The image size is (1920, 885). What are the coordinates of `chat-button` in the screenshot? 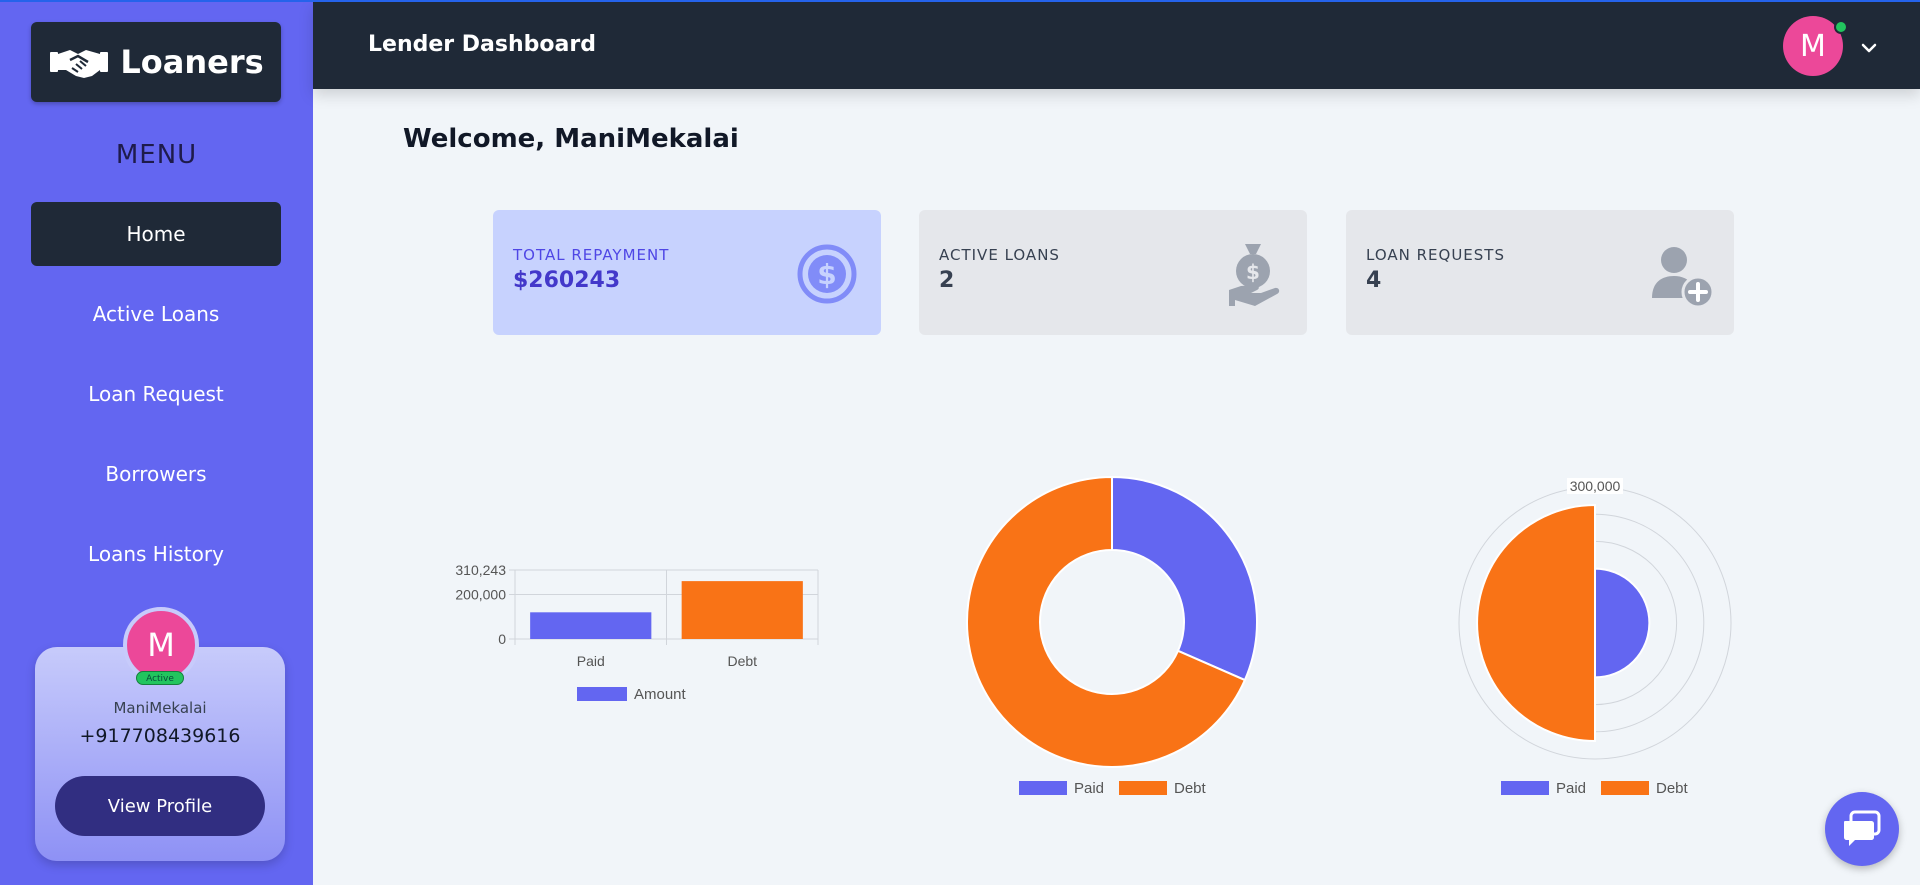 It's located at (1862, 829).